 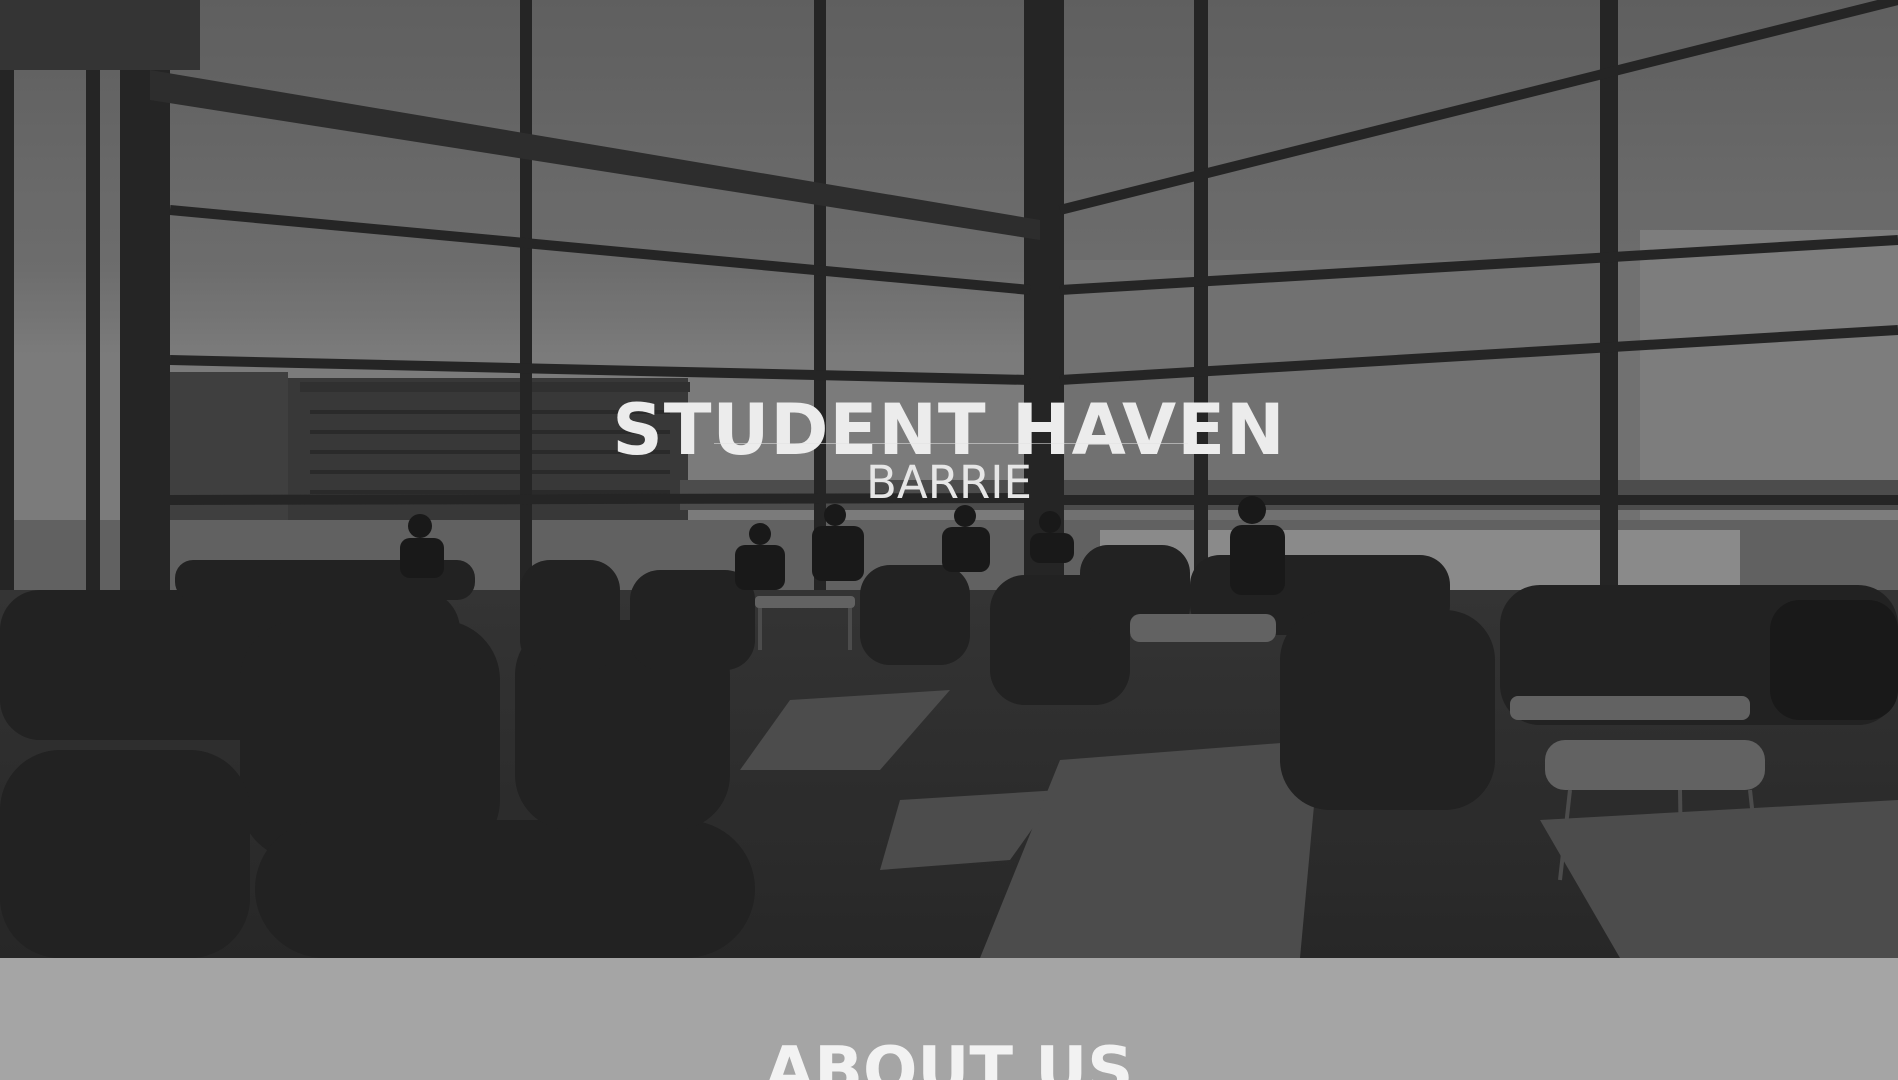 I want to click on hero-subtitle: BARRIE, so click(x=949, y=482).